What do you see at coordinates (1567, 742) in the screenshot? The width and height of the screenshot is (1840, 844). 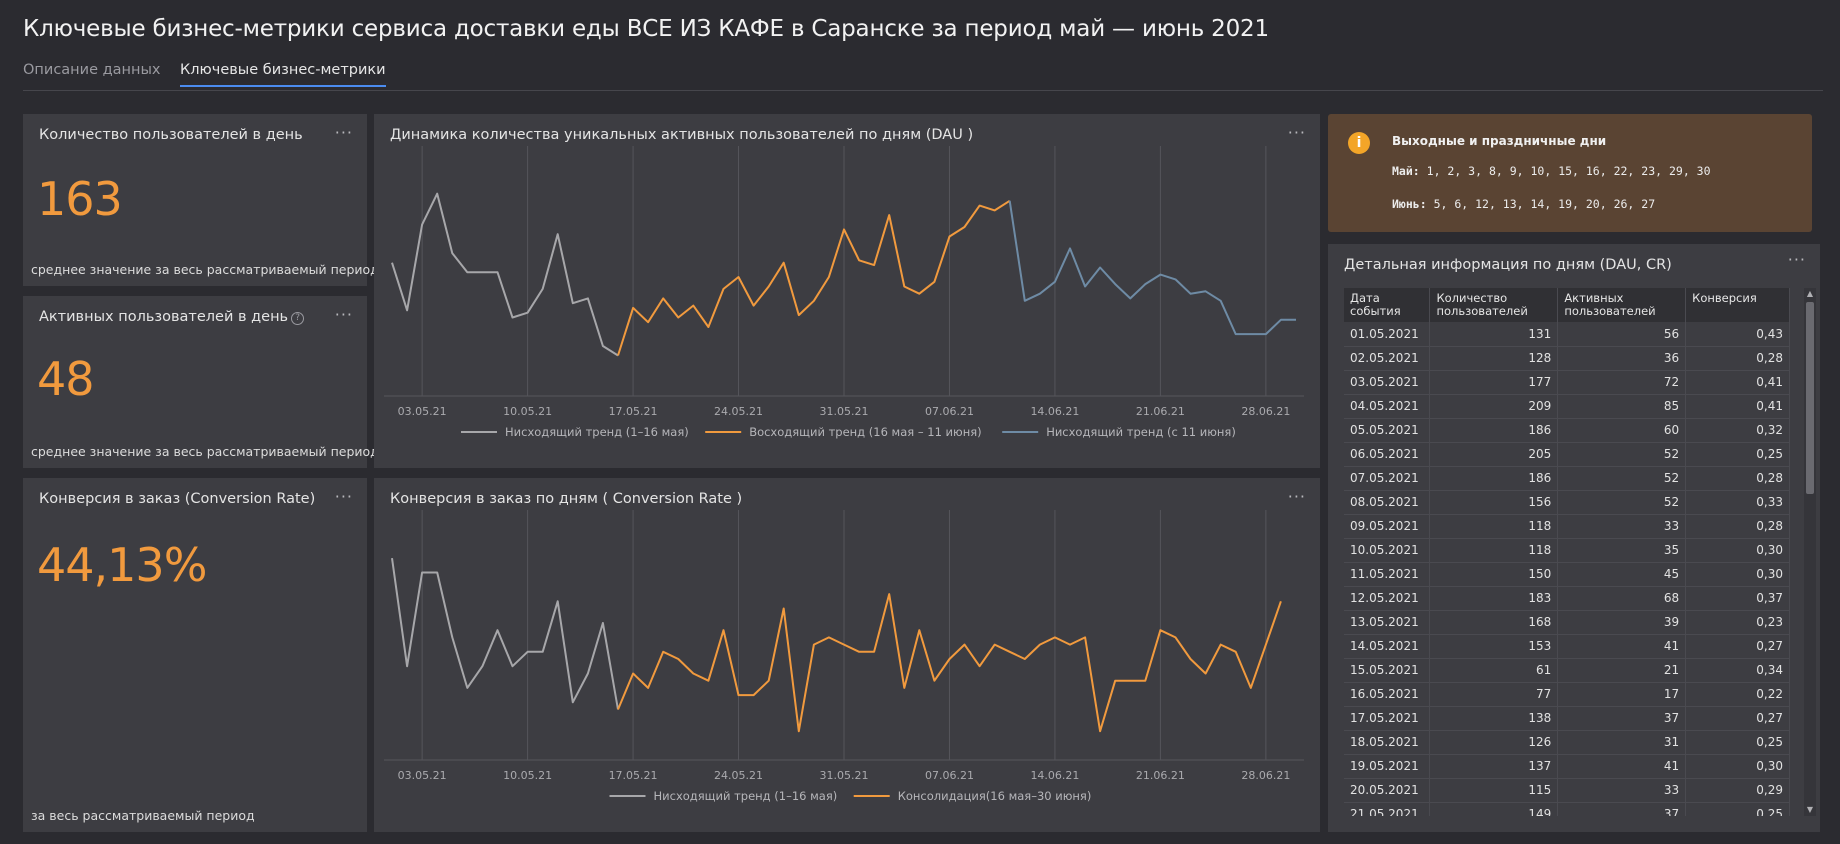 I see `table-row: 18.05.2021 126 31 0,25` at bounding box center [1567, 742].